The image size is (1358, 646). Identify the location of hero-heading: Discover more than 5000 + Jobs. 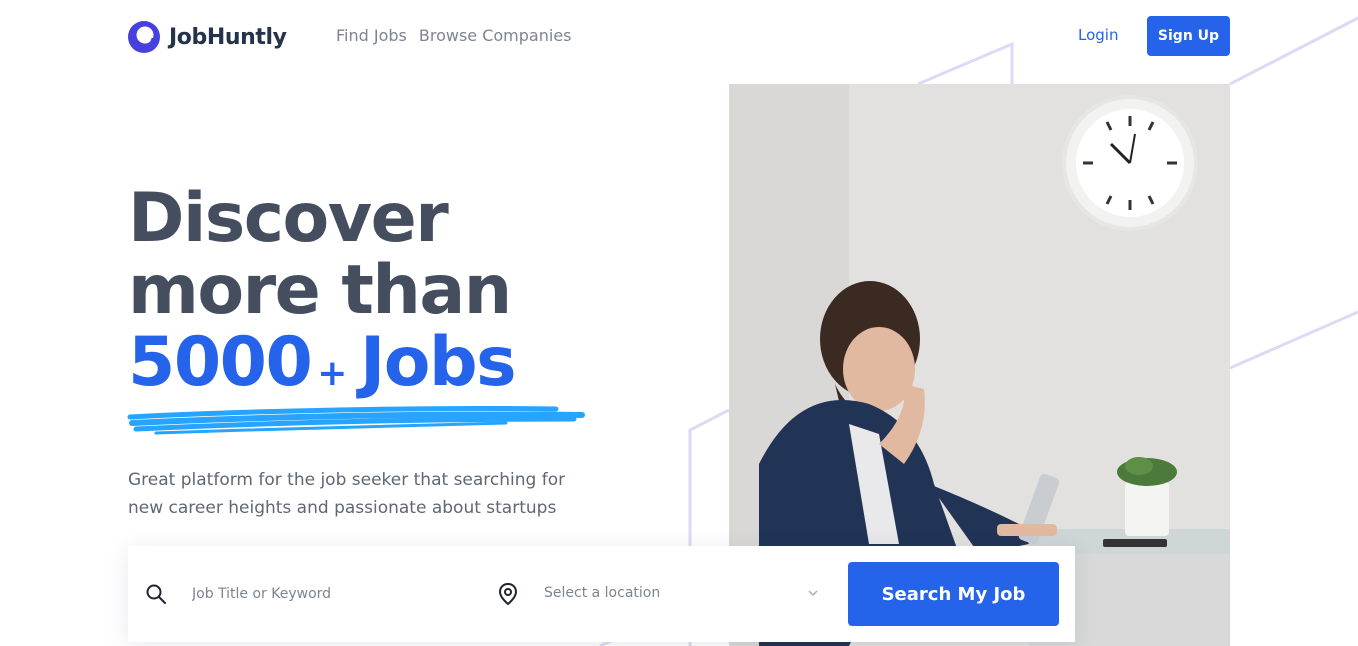
(408, 296).